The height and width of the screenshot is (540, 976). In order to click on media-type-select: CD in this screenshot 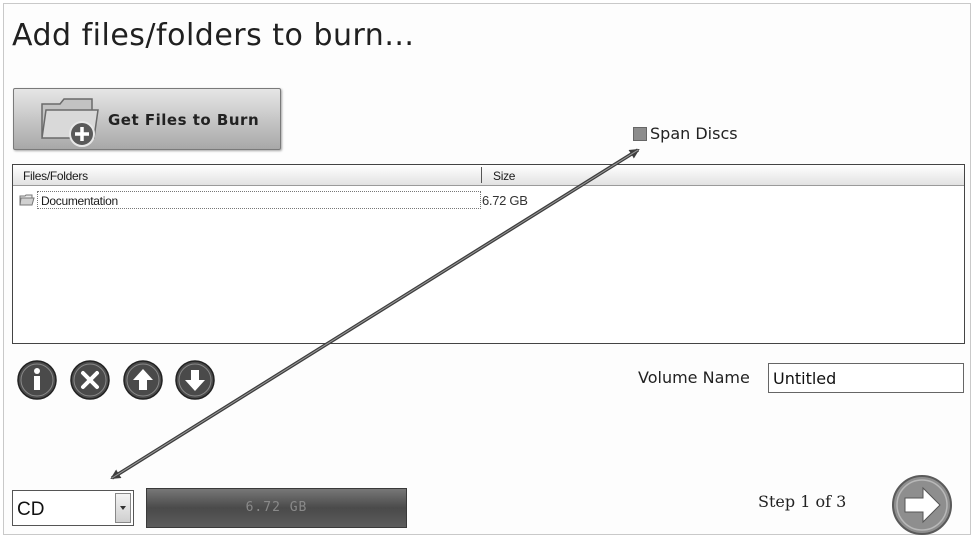, I will do `click(73, 508)`.